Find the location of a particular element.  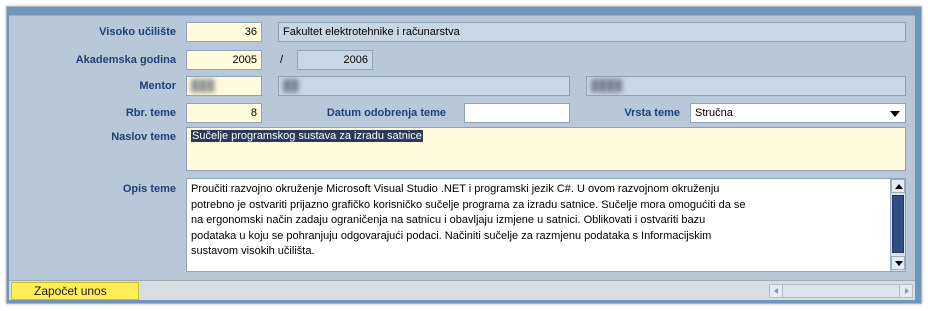

scroll-down-button is located at coordinates (898, 263).